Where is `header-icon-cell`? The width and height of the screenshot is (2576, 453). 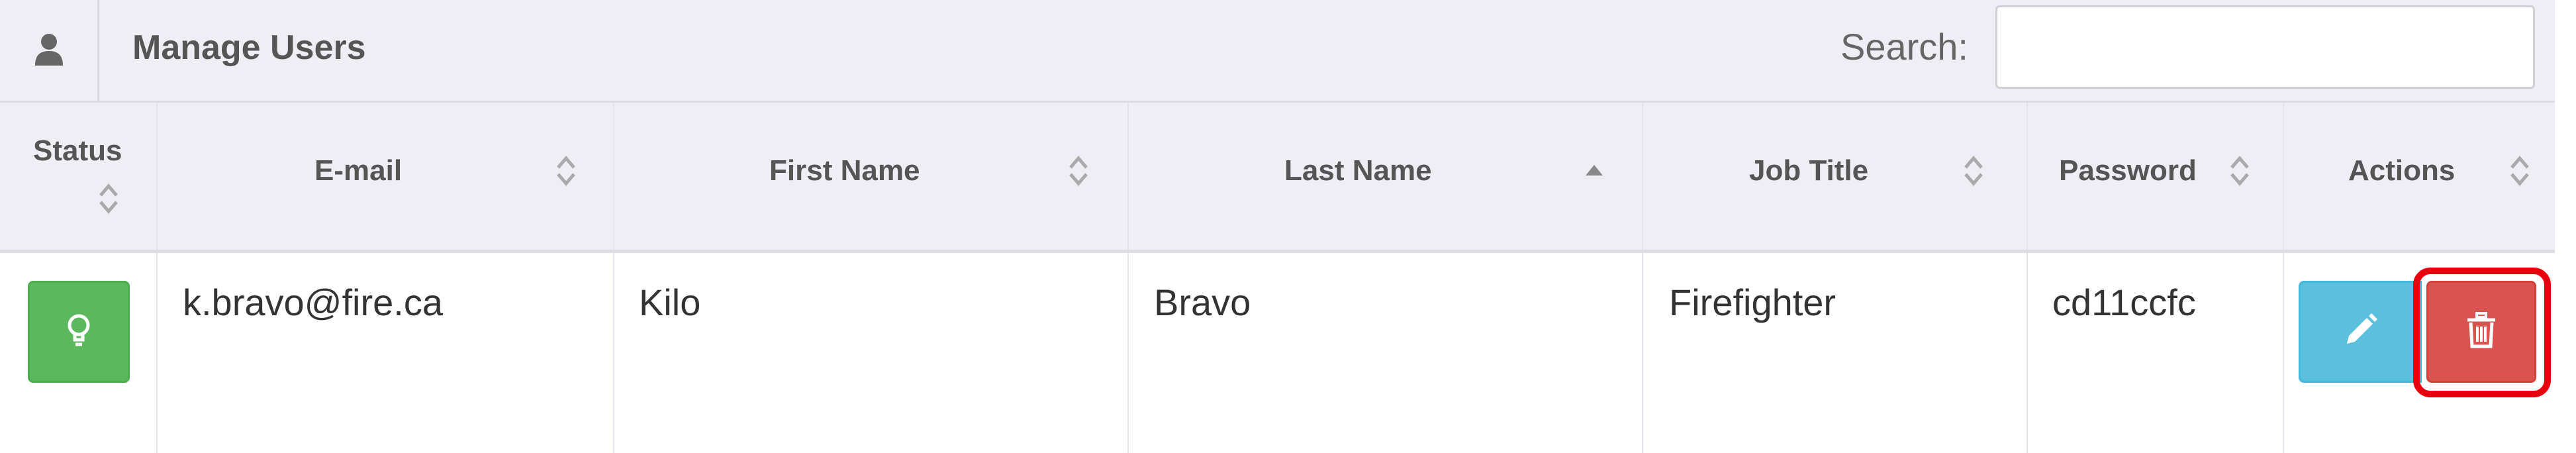 header-icon-cell is located at coordinates (49, 50).